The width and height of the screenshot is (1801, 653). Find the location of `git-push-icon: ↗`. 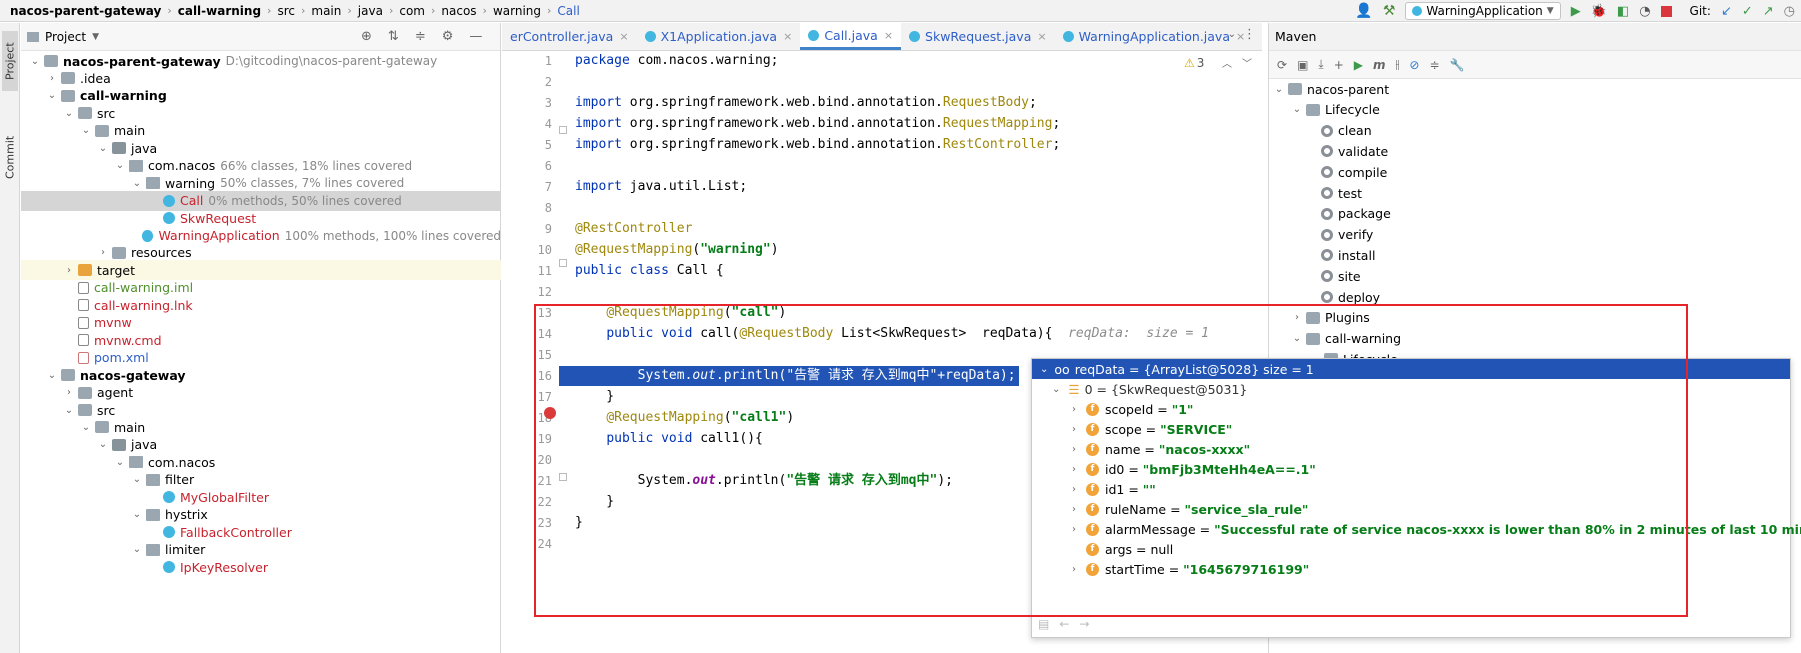

git-push-icon: ↗ is located at coordinates (1768, 11).